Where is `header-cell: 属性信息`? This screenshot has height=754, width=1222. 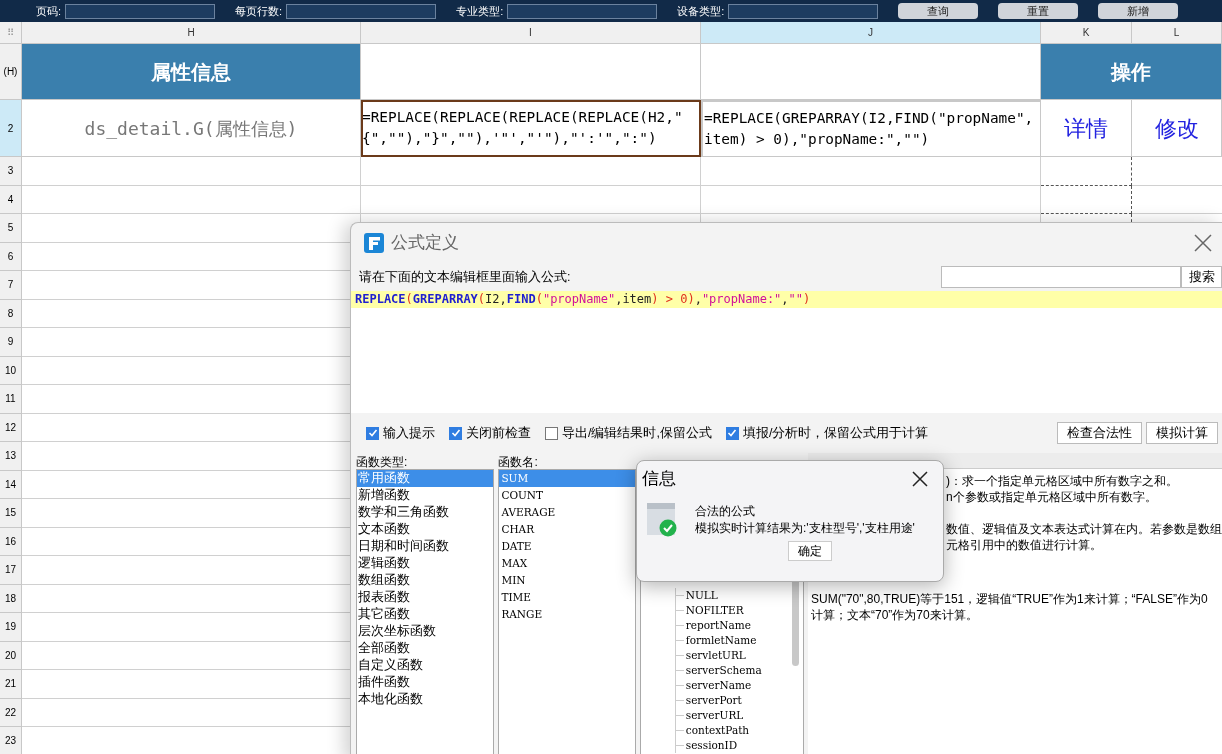 header-cell: 属性信息 is located at coordinates (191, 72).